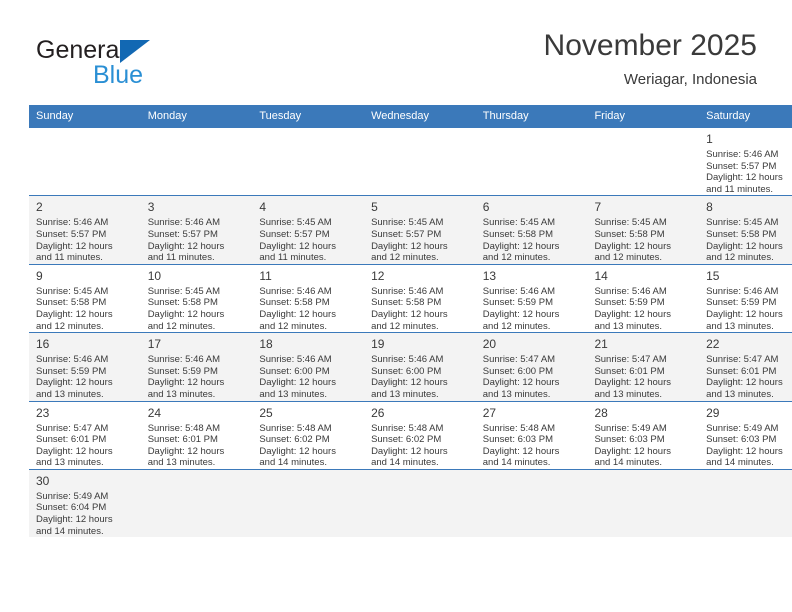  What do you see at coordinates (293, 463) in the screenshot?
I see `day-daylight-l2-text: and 14 minutes.` at bounding box center [293, 463].